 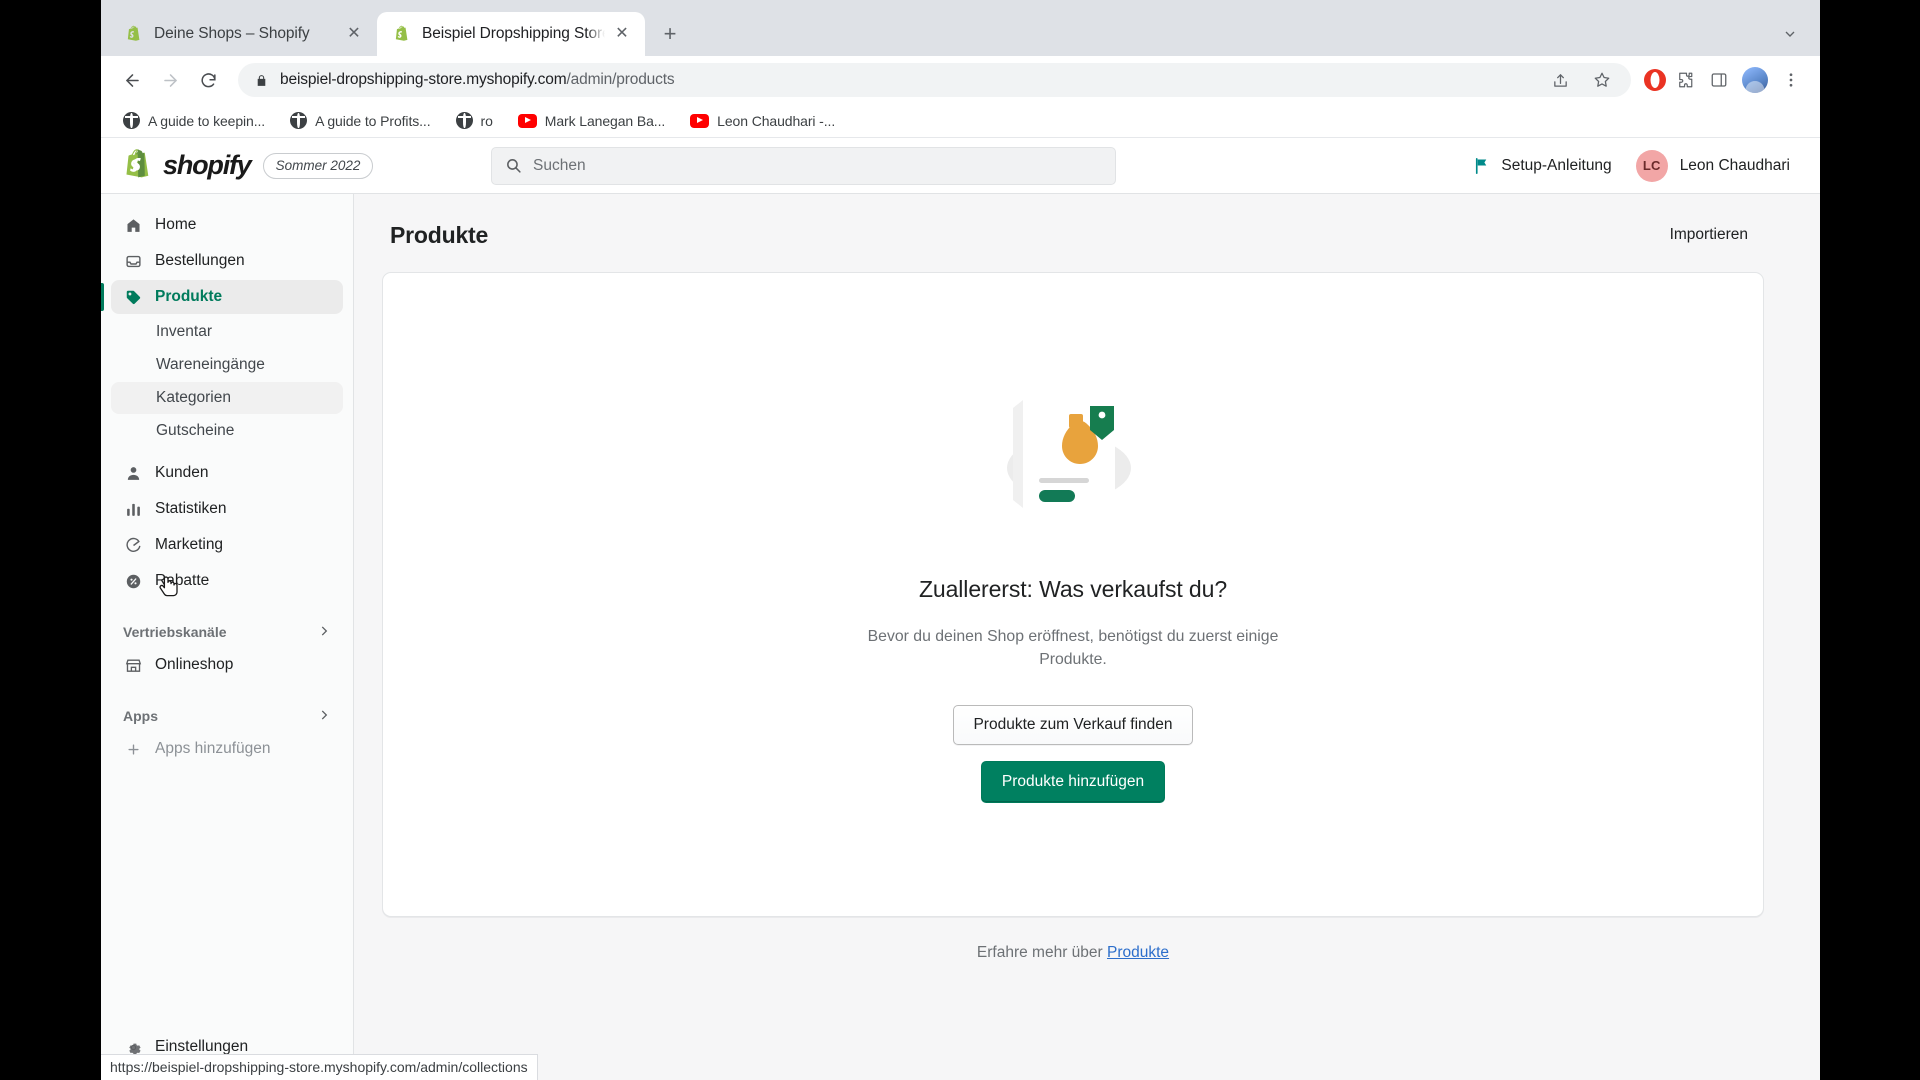 I want to click on sidebar-item-bestellungen: Bestellungen, so click(x=227, y=261).